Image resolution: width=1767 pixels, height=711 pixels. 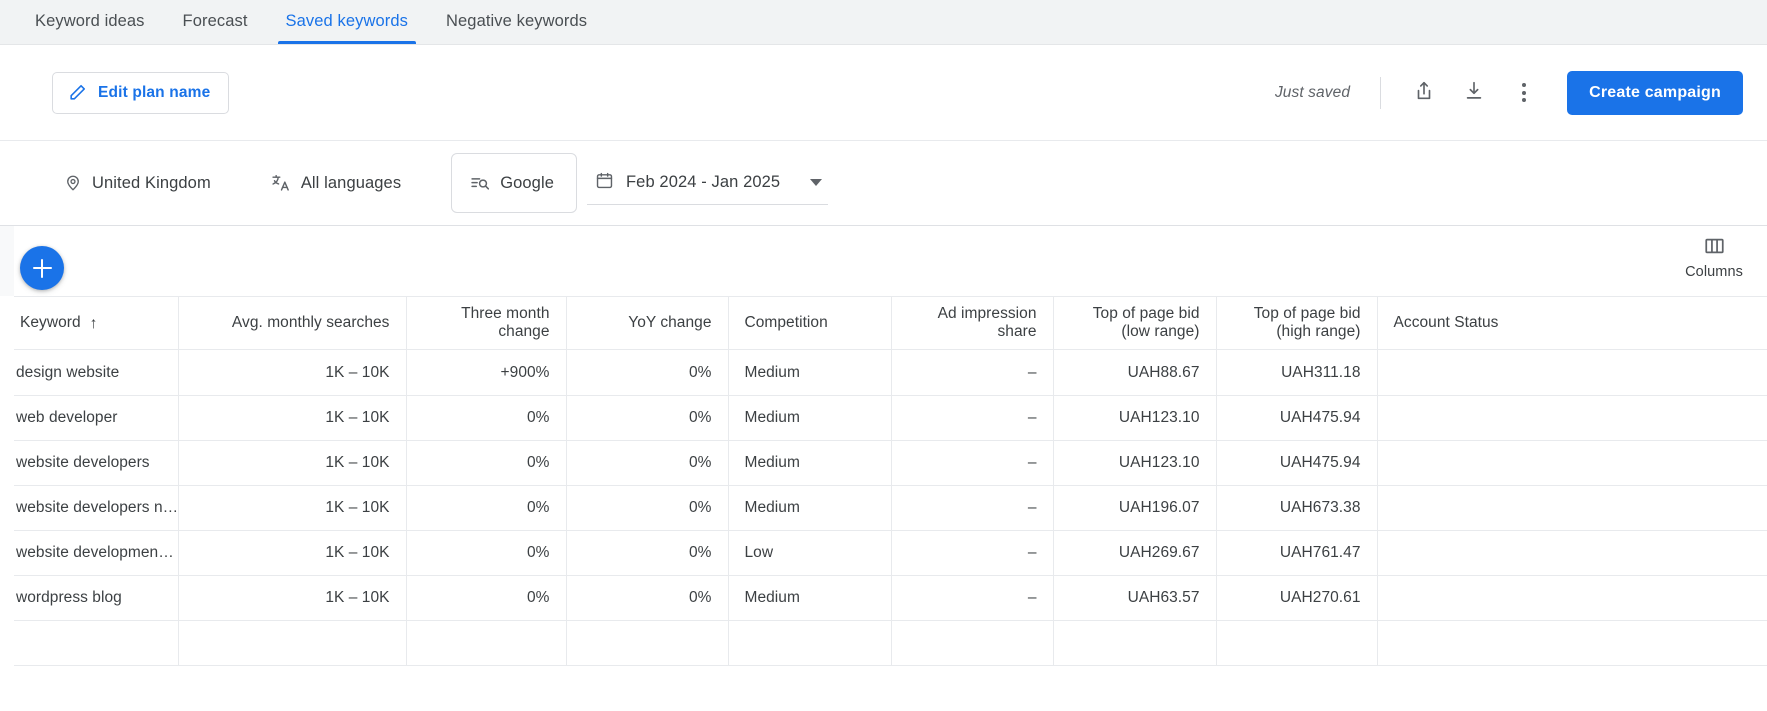 I want to click on column-header-top-of-page-bid-high: Top of page bid (high range), so click(x=1297, y=323).